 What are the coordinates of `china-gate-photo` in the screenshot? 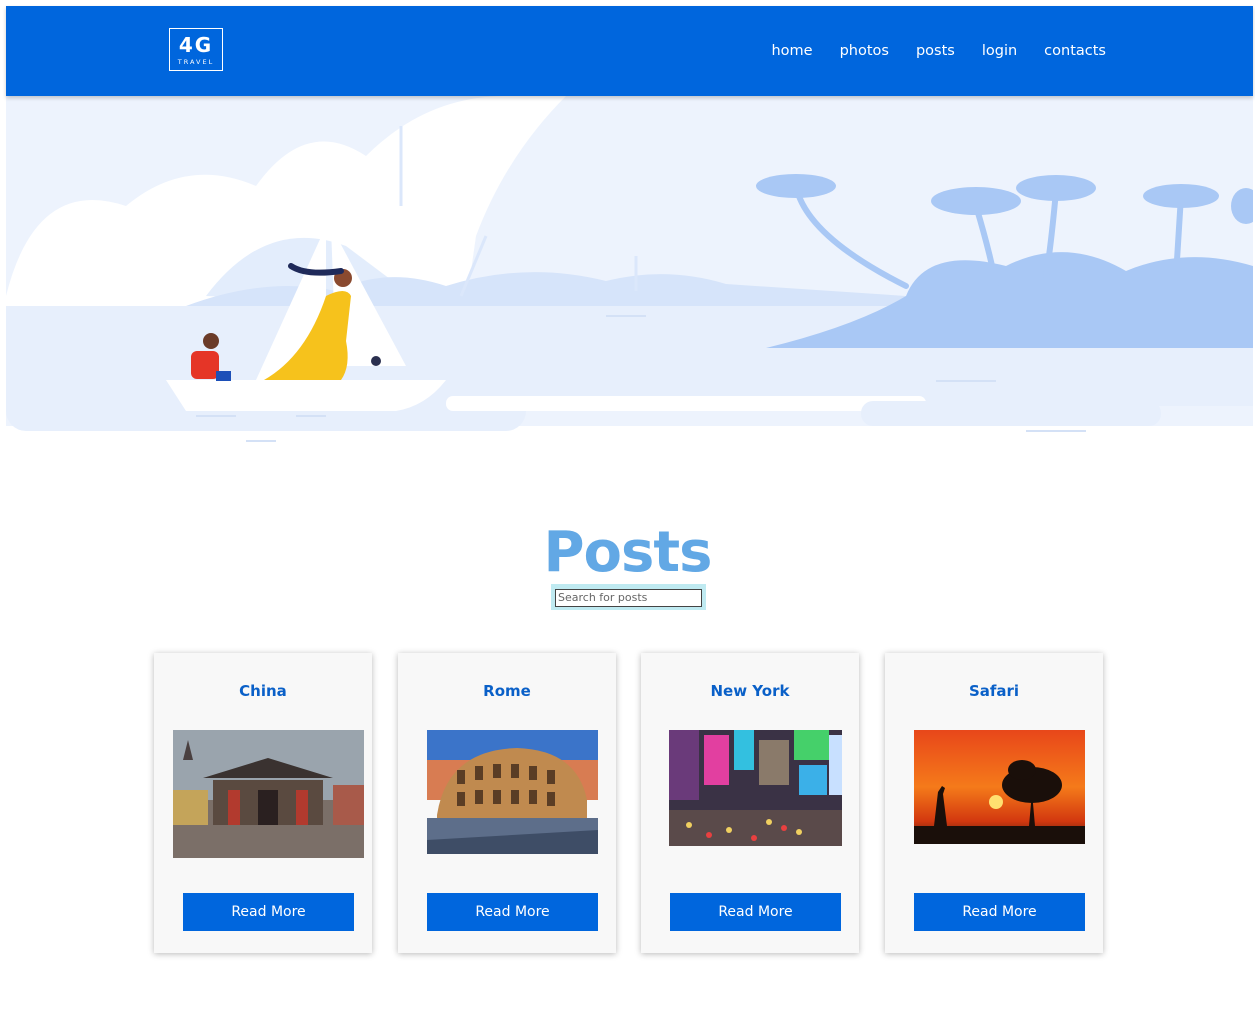 It's located at (268, 794).